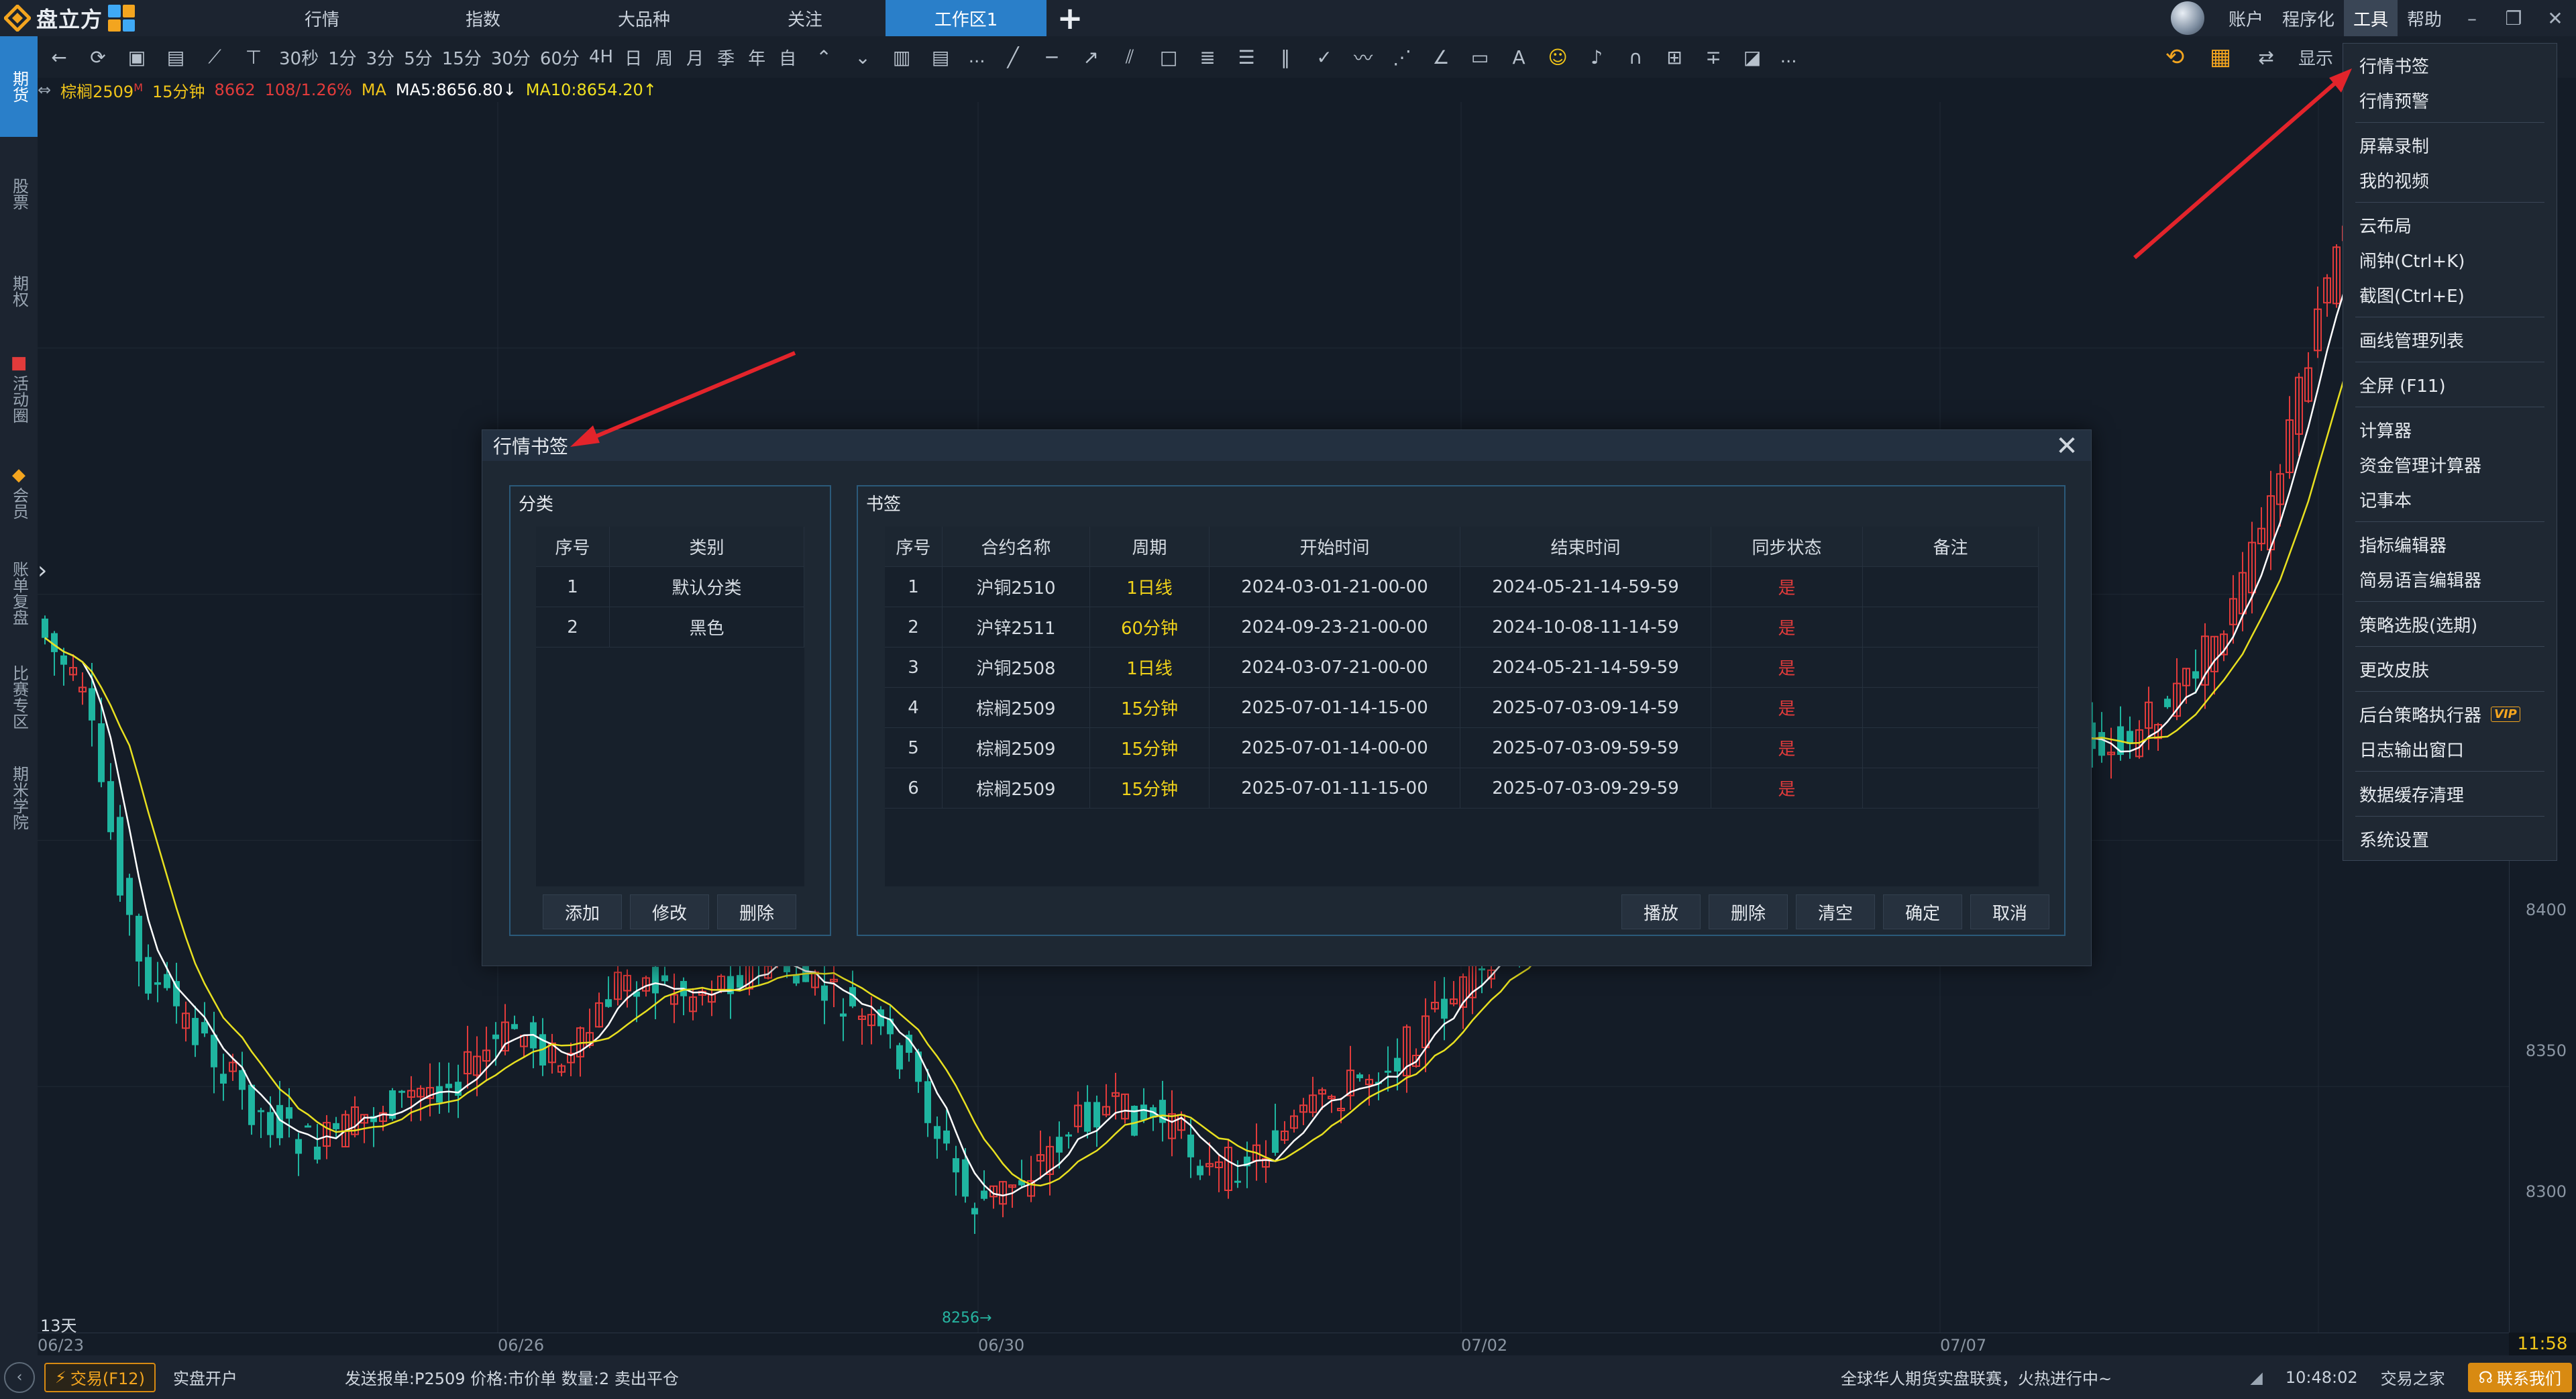 The height and width of the screenshot is (1399, 2576). I want to click on split-rows-icon: ▤, so click(940, 57).